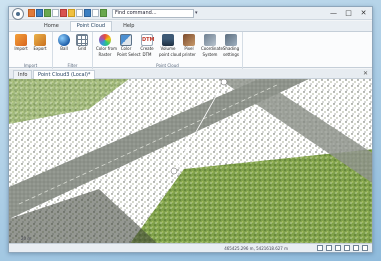 The height and width of the screenshot is (261, 381). I want to click on coordinate-system-button: Coordinate System, so click(212, 45).